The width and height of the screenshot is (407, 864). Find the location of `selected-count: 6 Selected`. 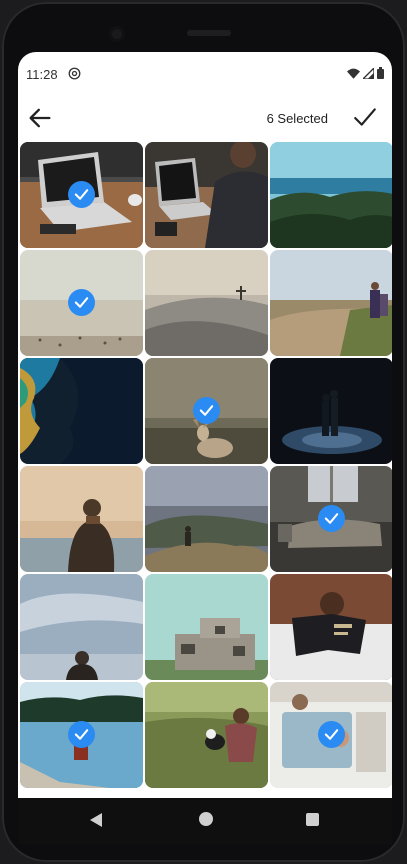

selected-count: 6 Selected is located at coordinates (297, 118).